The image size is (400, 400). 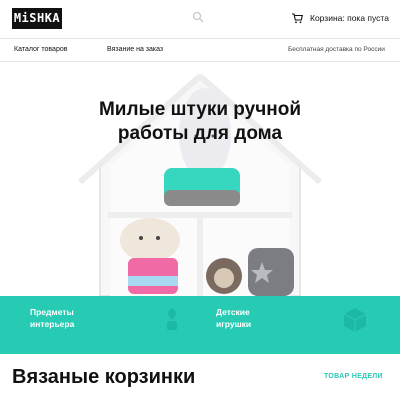 I want to click on cart-icon, so click(x=297, y=18).